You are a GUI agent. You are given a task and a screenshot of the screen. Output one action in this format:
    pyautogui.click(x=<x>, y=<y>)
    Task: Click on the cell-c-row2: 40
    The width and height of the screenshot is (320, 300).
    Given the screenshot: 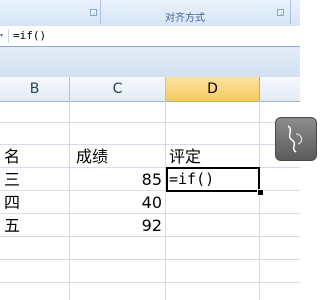 What is the action you would take?
    pyautogui.click(x=116, y=203)
    